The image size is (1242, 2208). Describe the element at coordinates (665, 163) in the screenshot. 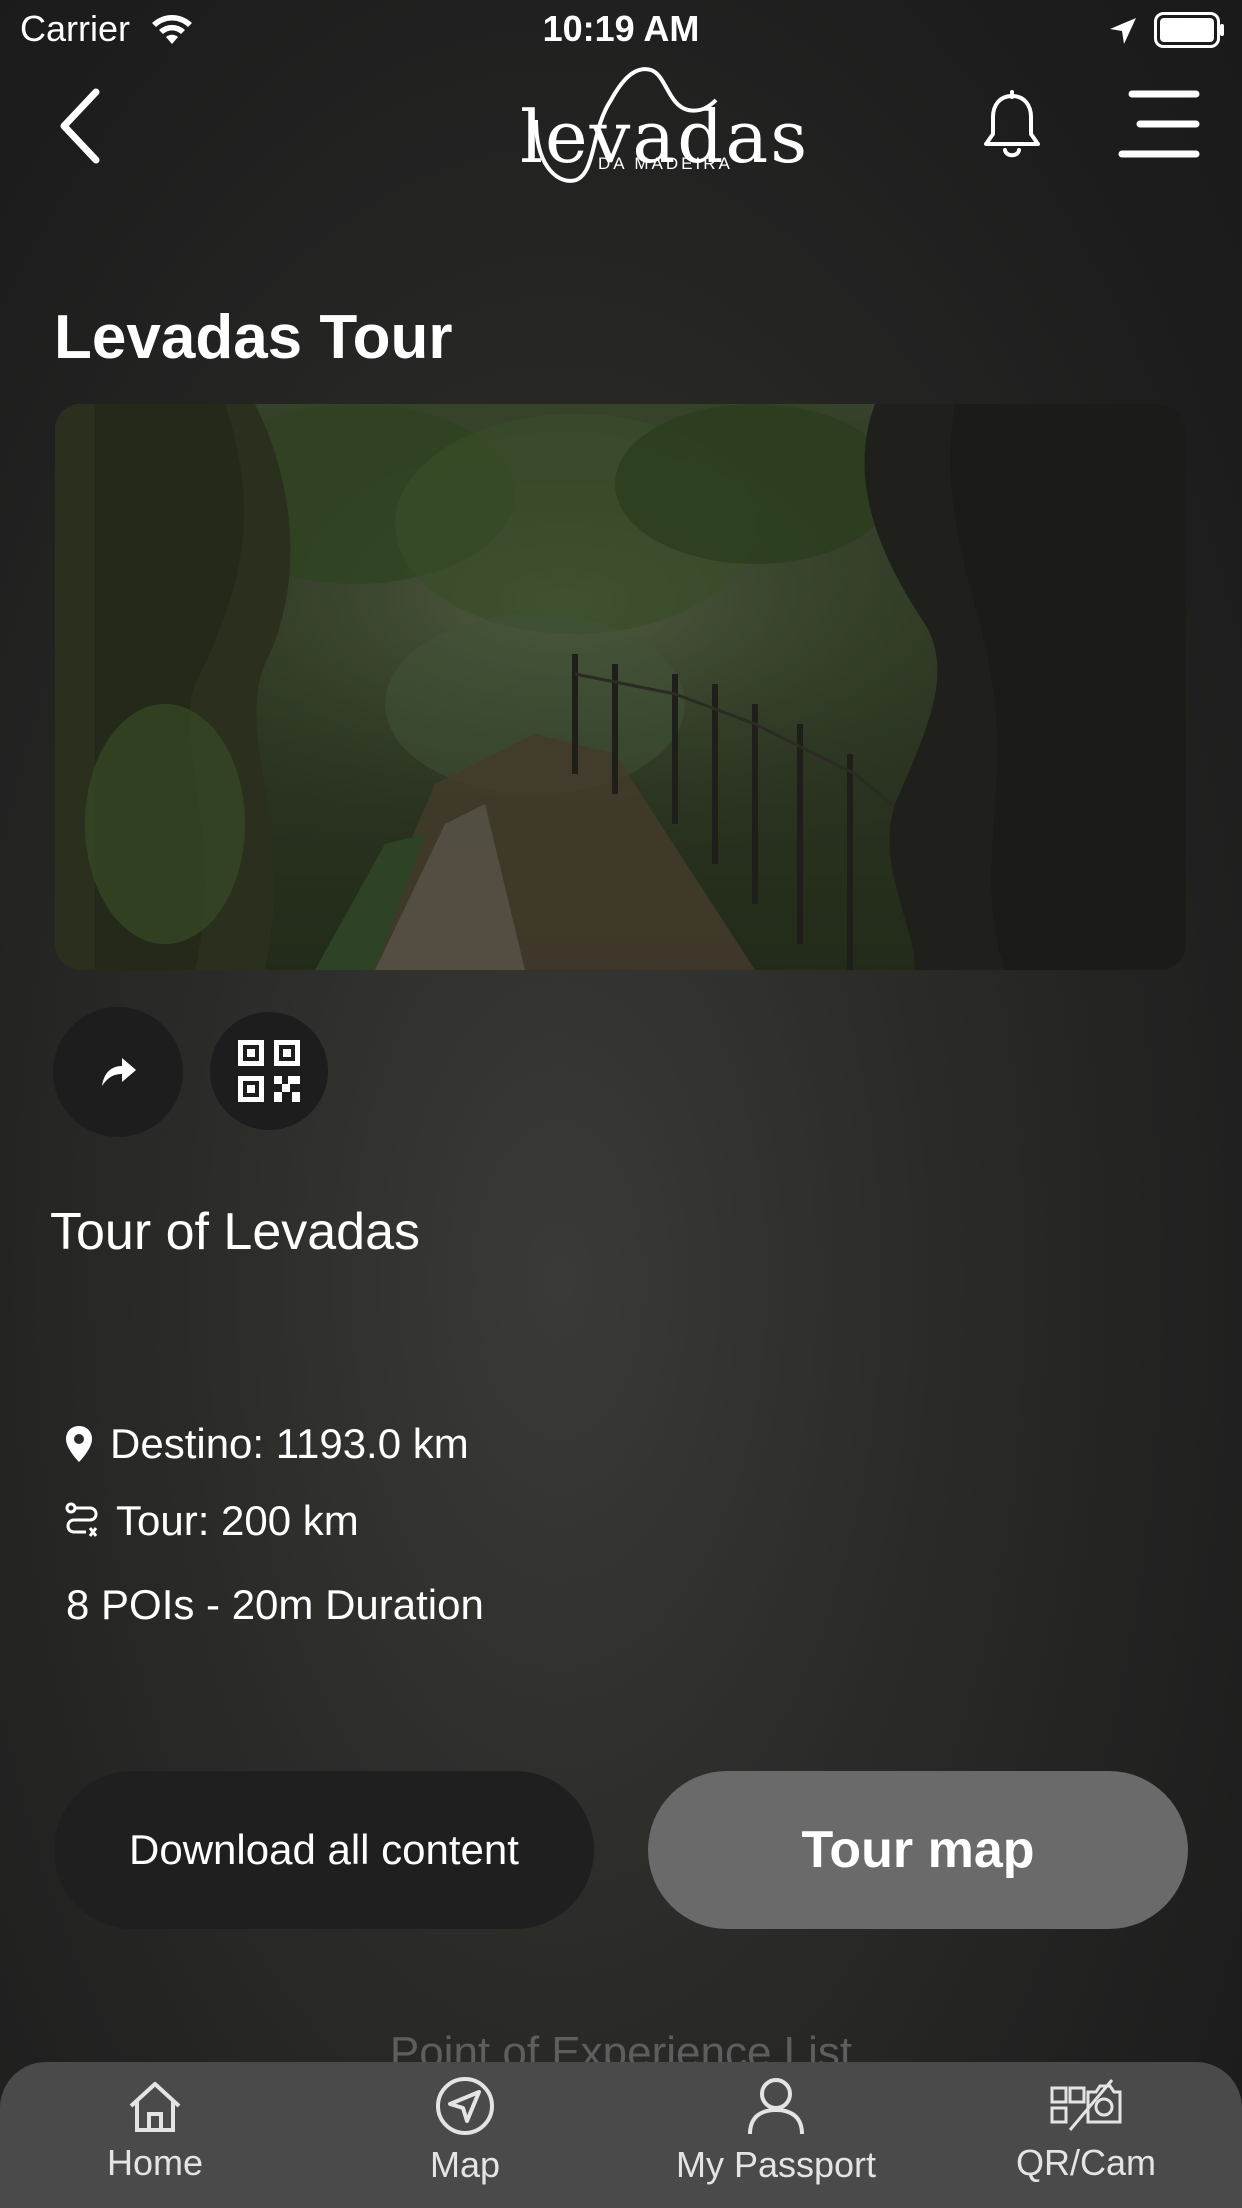

I see `logo-subtitle: DA MADEIRA` at that location.